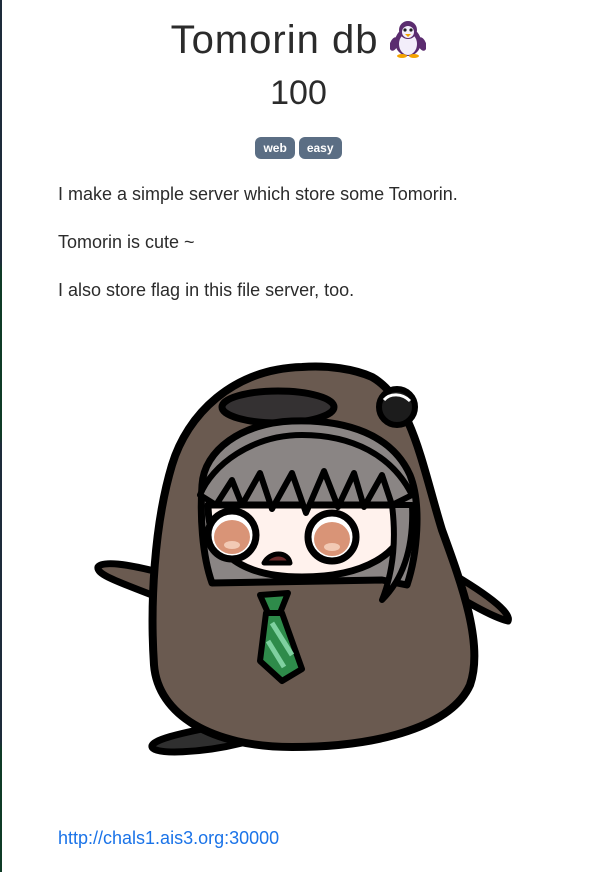  What do you see at coordinates (126, 242) in the screenshot?
I see `description-line-2: Tomorin is cute ~` at bounding box center [126, 242].